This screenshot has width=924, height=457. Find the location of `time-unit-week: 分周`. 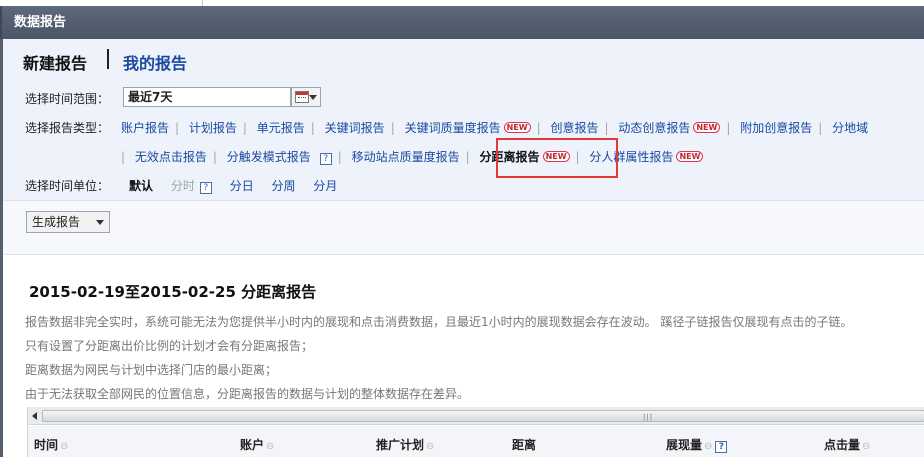

time-unit-week: 分周 is located at coordinates (284, 186).